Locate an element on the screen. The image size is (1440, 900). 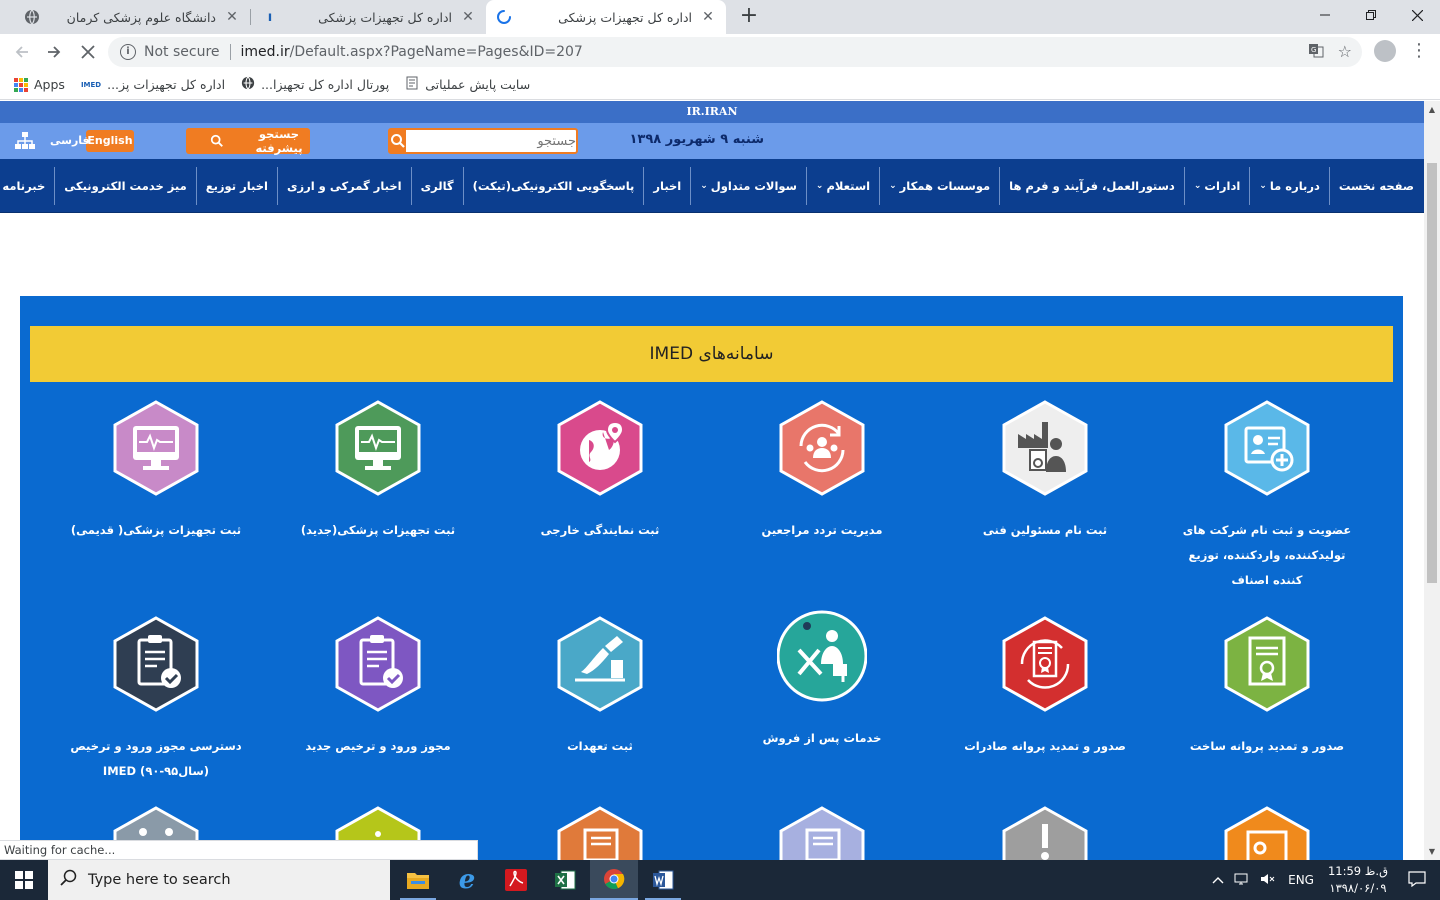
tile-manufacturing-license: صدور و تمدید پروانه ساخت is located at coordinates (1267, 687).